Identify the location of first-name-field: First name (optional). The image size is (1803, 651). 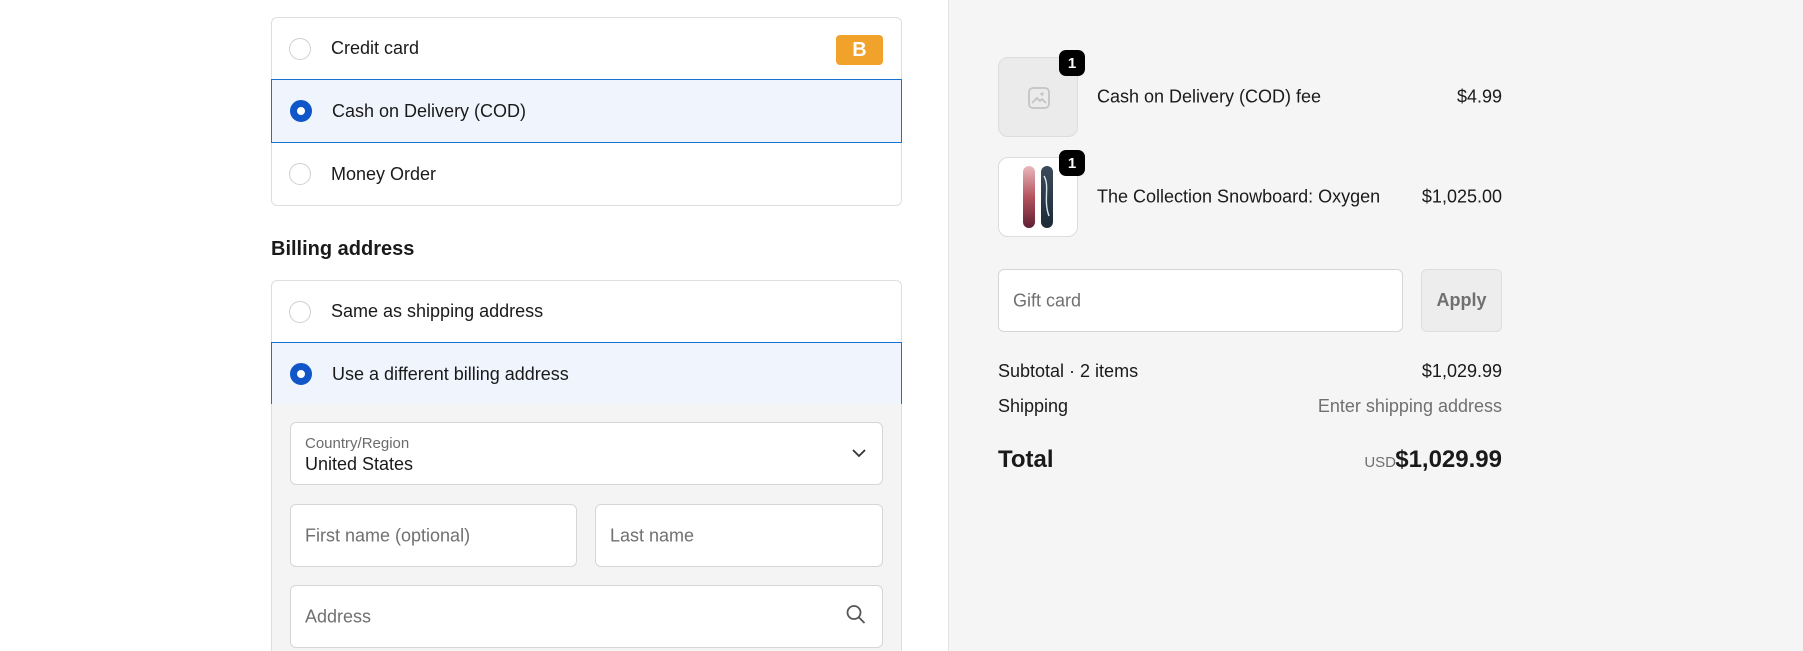
(433, 535).